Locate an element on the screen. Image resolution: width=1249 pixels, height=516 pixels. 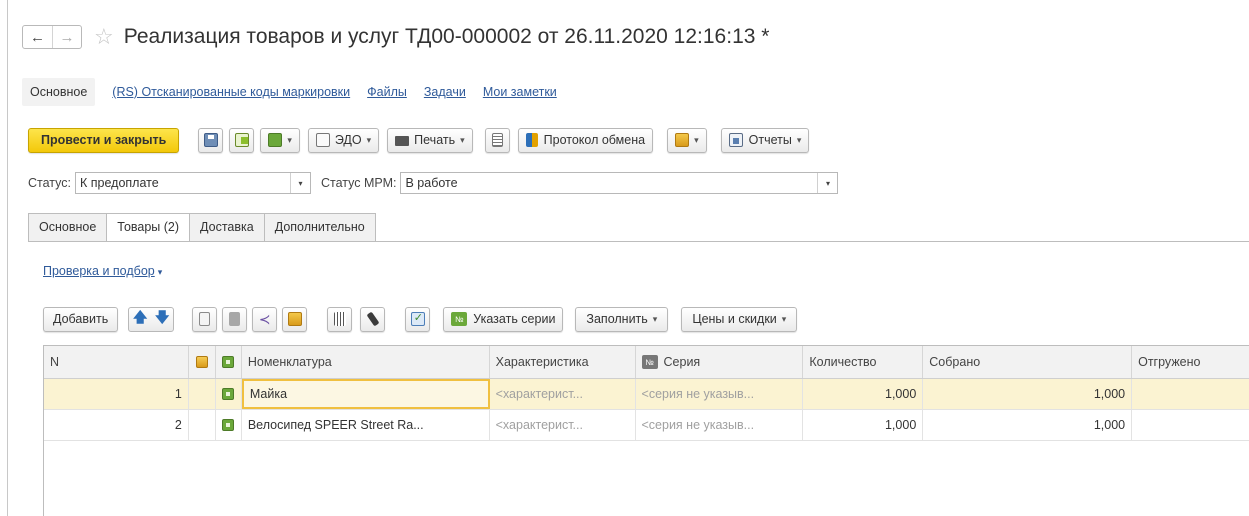
column-characteristic: Характеристика is located at coordinates (563, 362).